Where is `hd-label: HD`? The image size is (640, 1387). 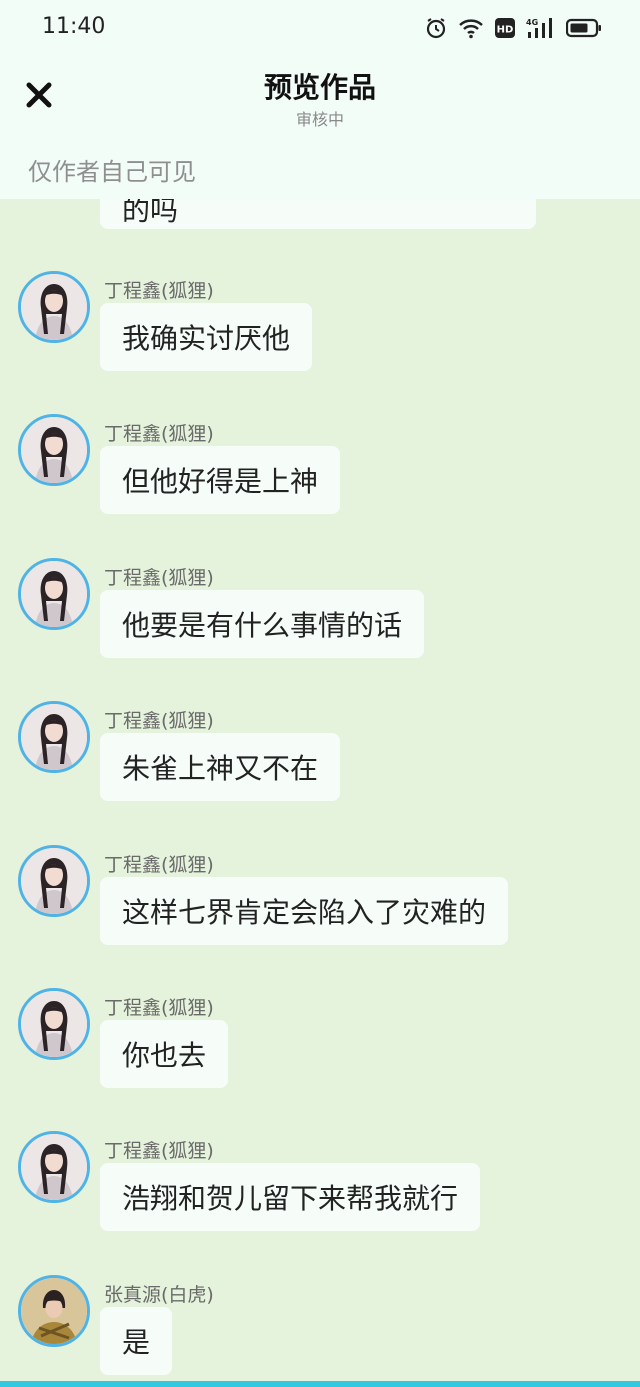
hd-label: HD is located at coordinates (505, 30).